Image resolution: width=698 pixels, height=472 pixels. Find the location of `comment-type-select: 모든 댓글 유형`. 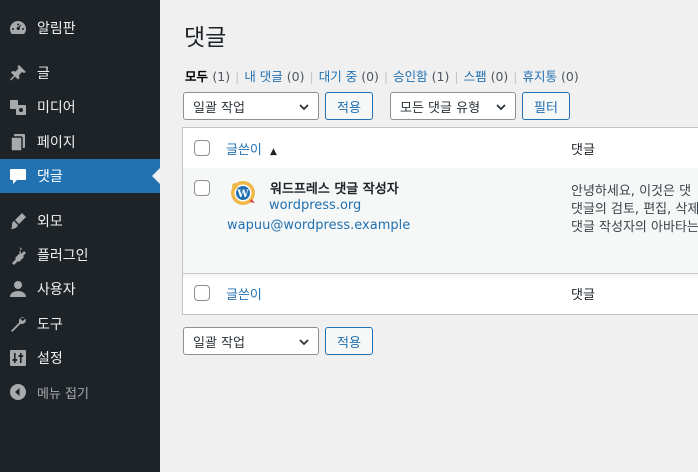

comment-type-select: 모든 댓글 유형 is located at coordinates (453, 106).